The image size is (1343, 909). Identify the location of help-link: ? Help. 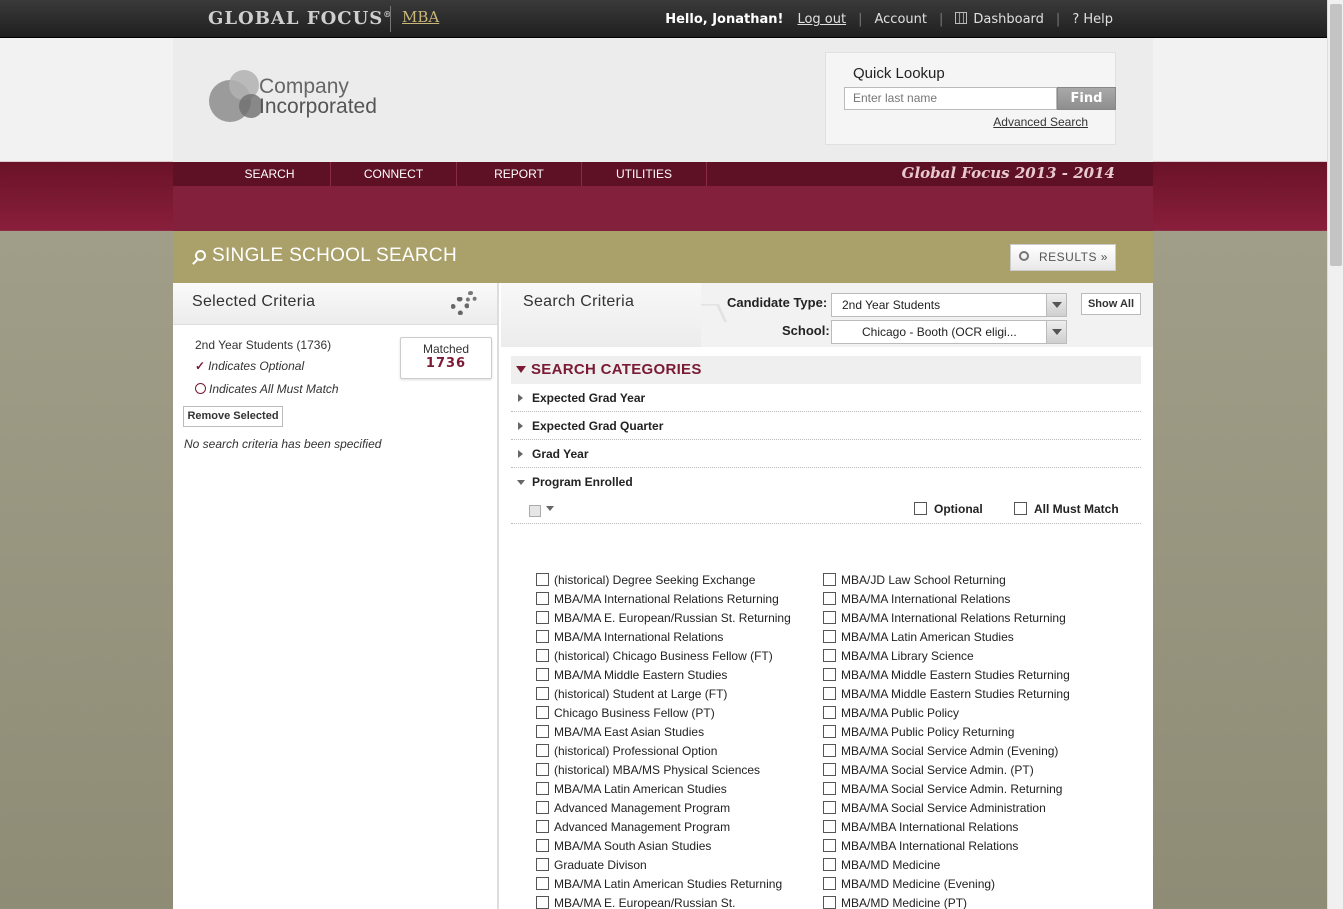
(1092, 19).